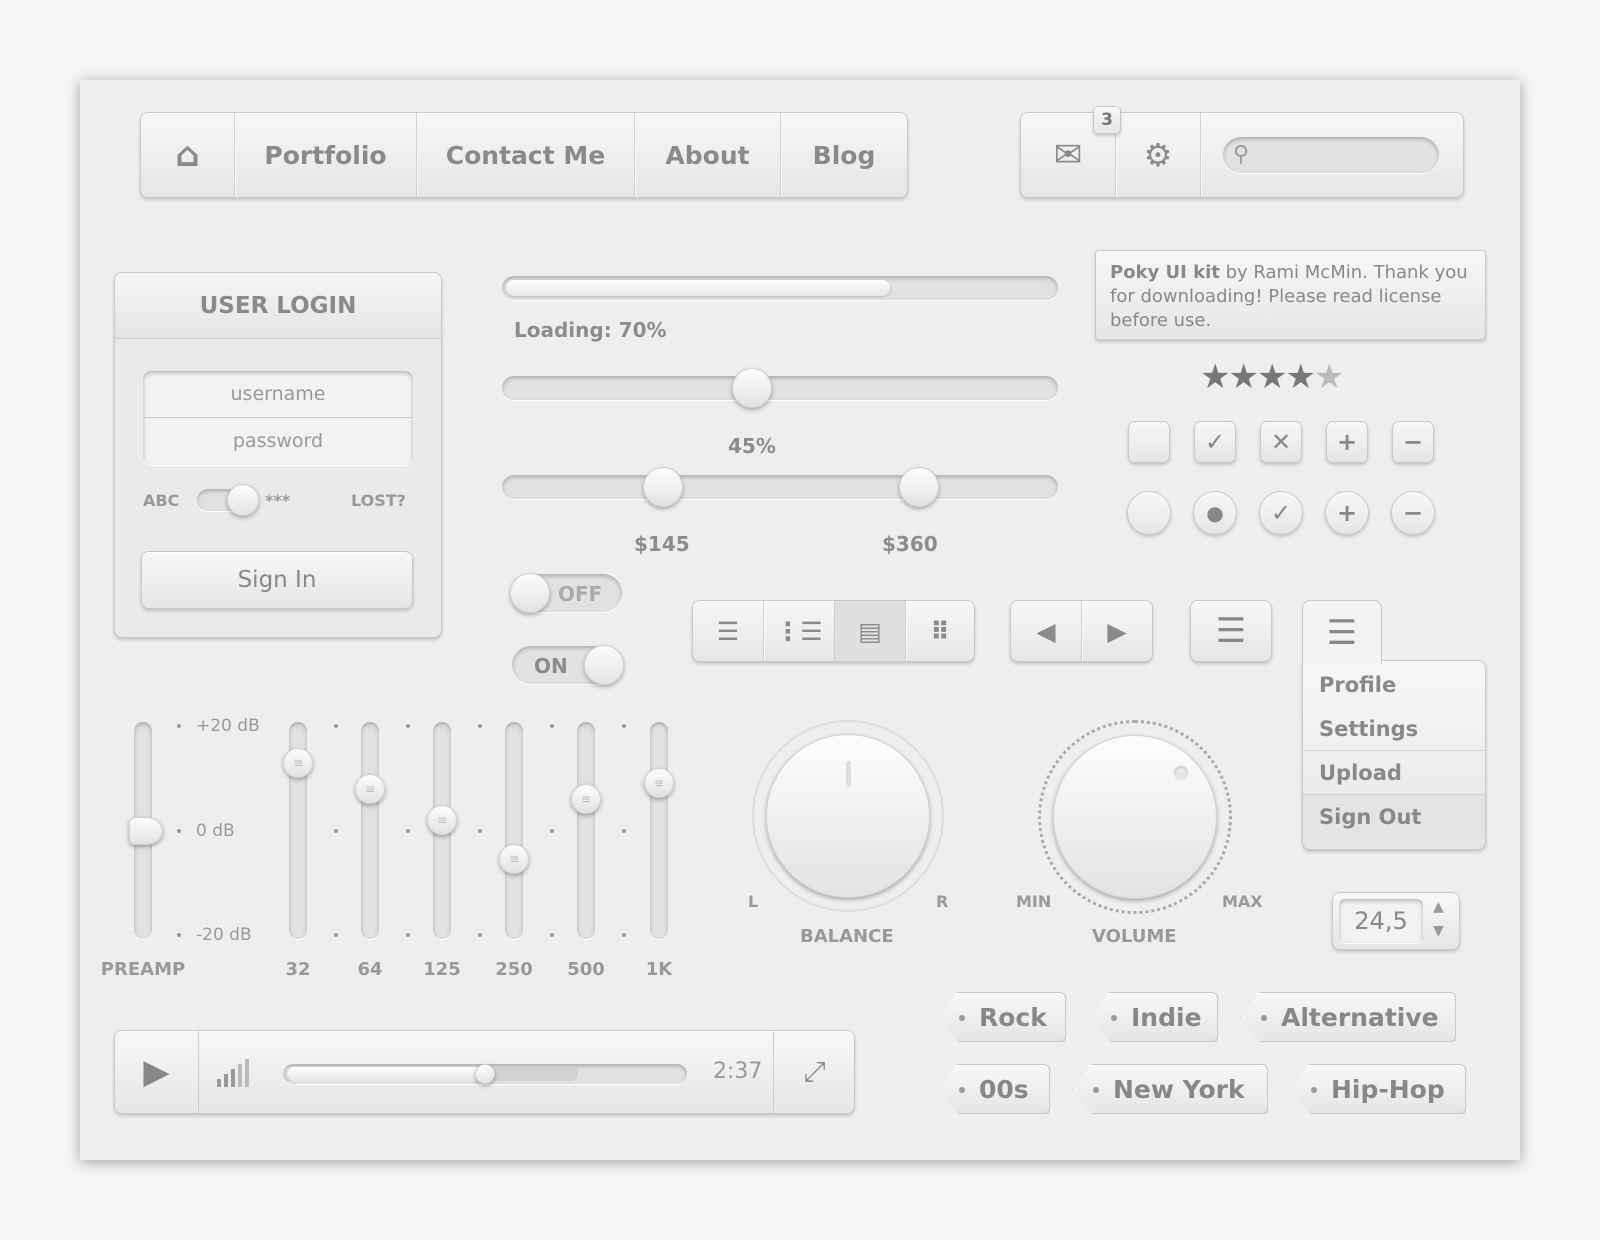 This screenshot has width=1600, height=1240. Describe the element at coordinates (224, 935) in the screenshot. I see `eq-scale-label: -20 dB` at that location.